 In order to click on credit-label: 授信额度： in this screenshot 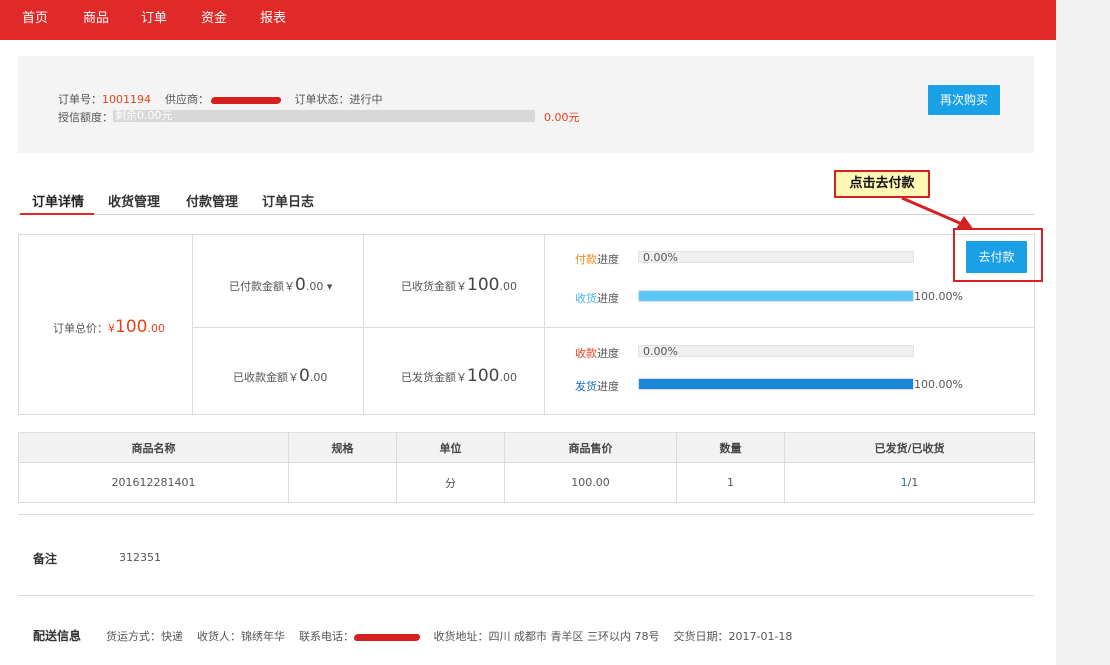, I will do `click(85, 117)`.